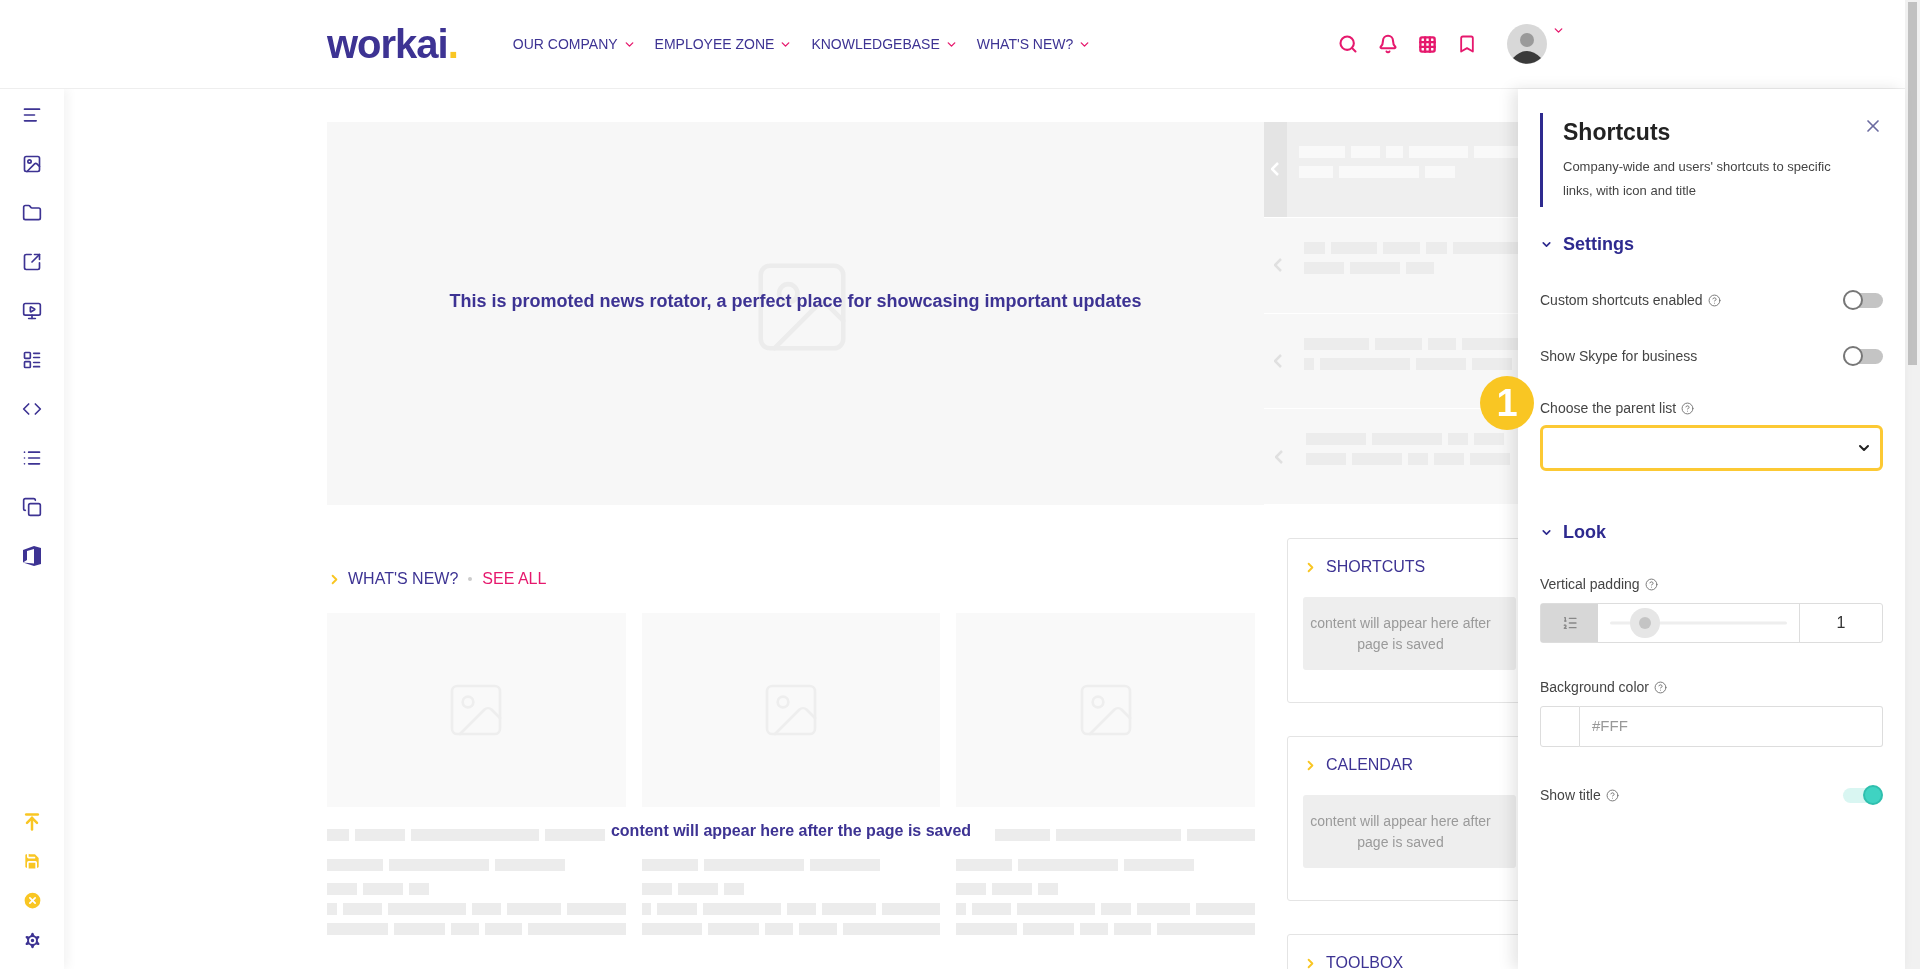  I want to click on list-icon, so click(32, 458).